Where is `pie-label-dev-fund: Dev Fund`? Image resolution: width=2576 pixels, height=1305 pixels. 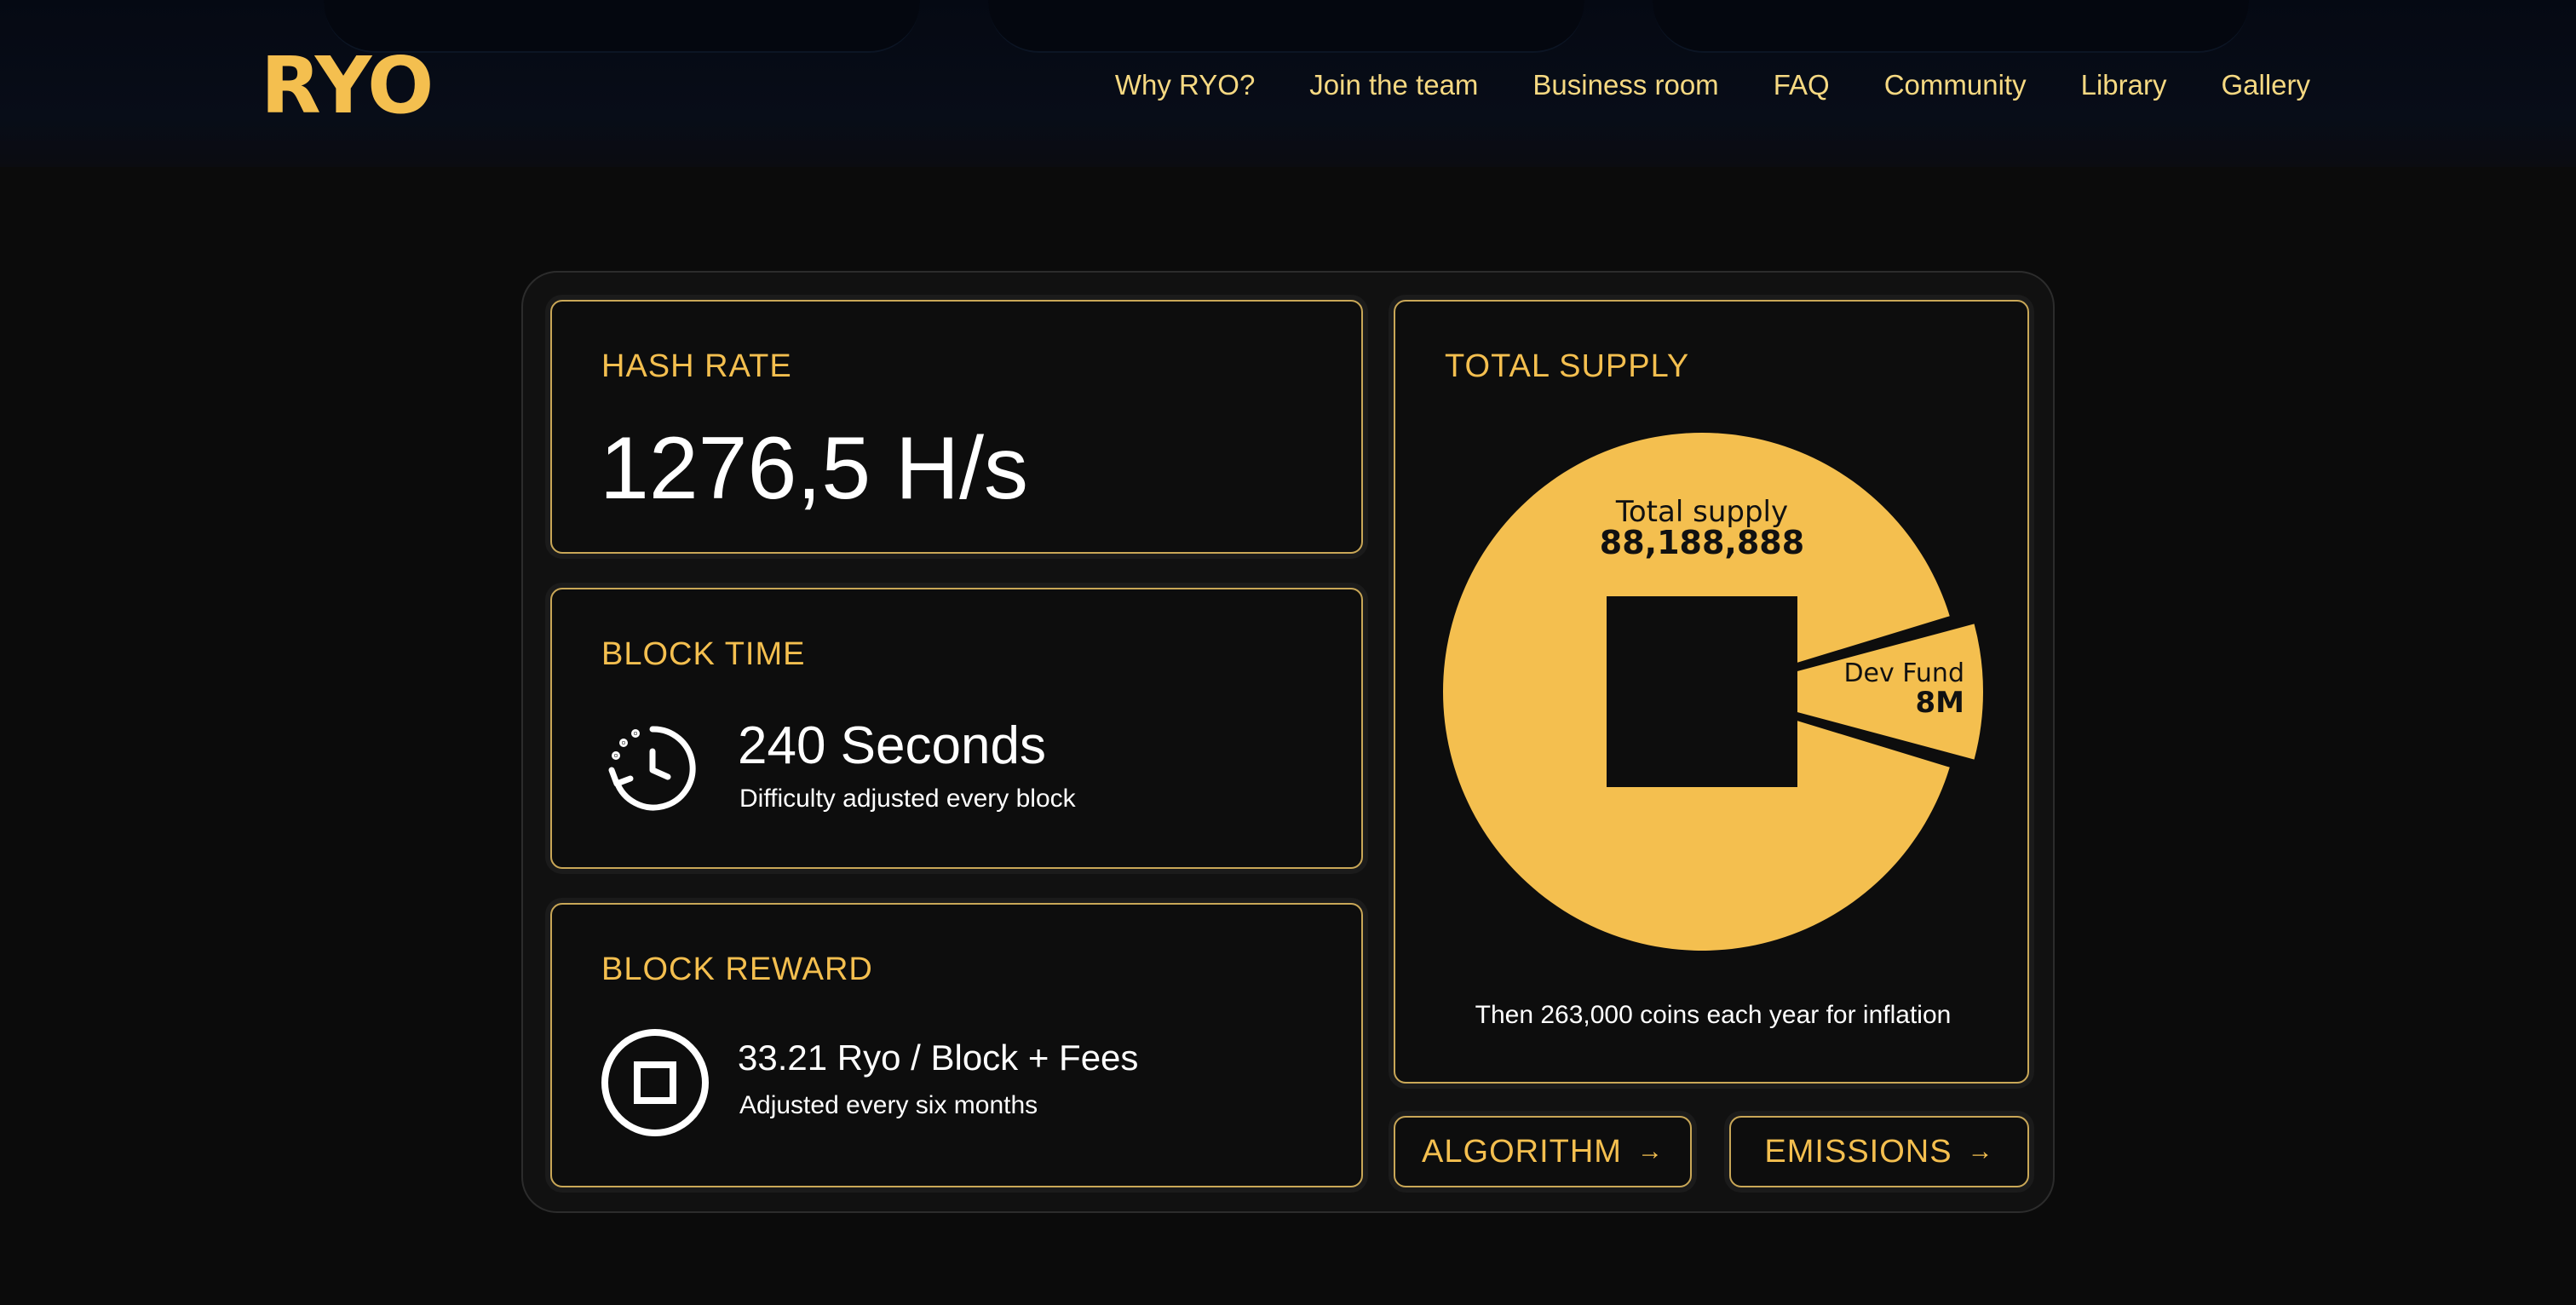 pie-label-dev-fund: Dev Fund is located at coordinates (1904, 673).